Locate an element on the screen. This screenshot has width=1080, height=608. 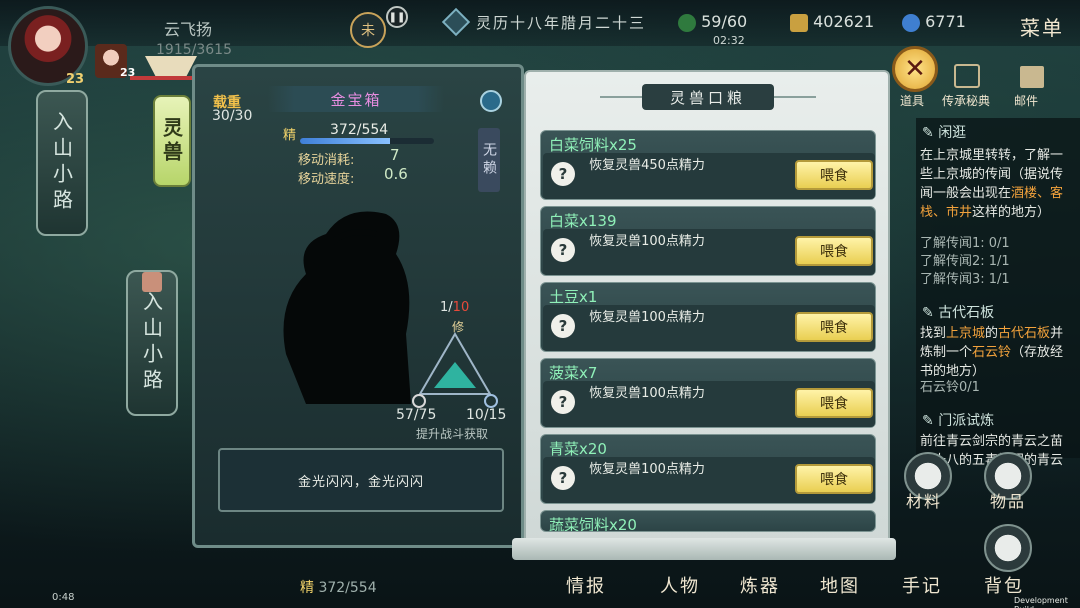
stamina-icon is located at coordinates (687, 22).